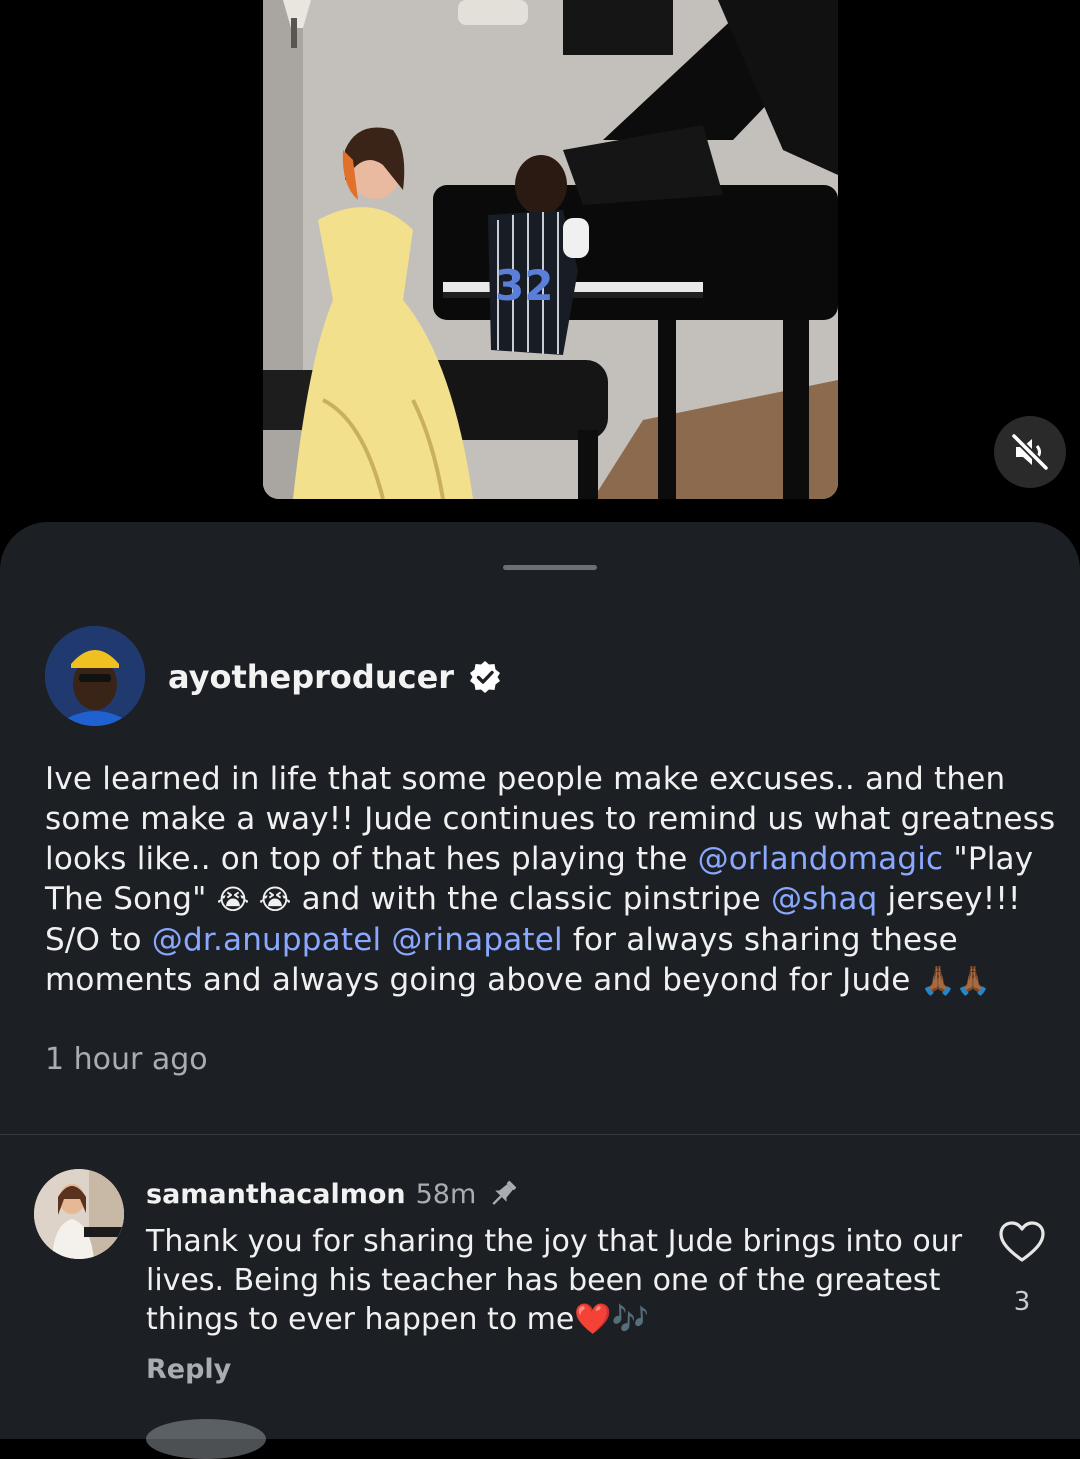  Describe the element at coordinates (446, 1194) in the screenshot. I see `comment-timestamp: 58m` at that location.